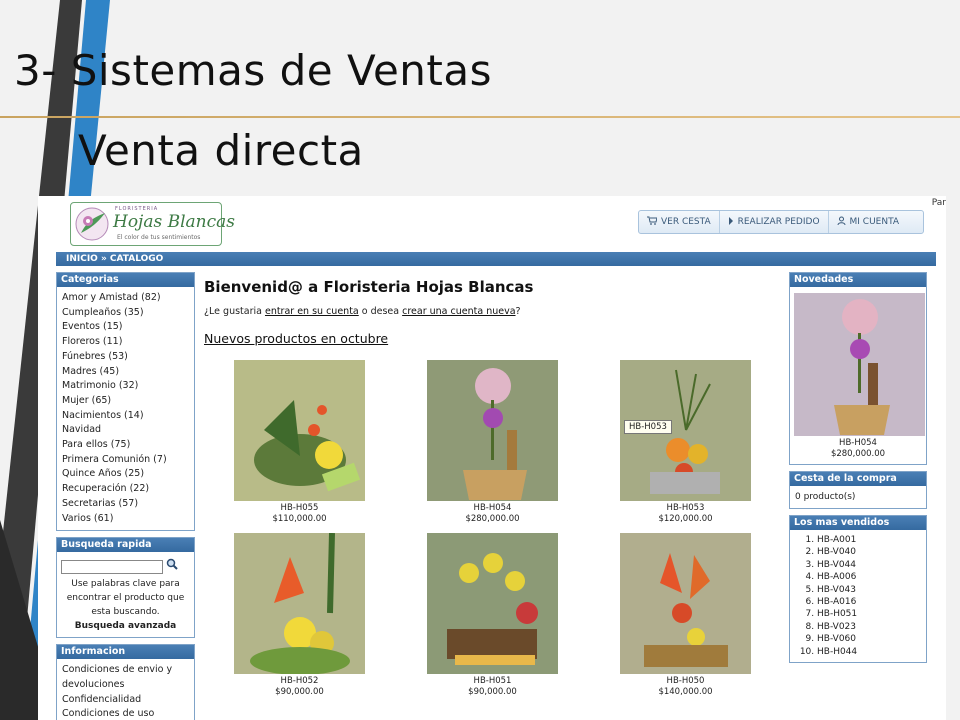  I want to click on category-item: Mujer (65), so click(126, 401).